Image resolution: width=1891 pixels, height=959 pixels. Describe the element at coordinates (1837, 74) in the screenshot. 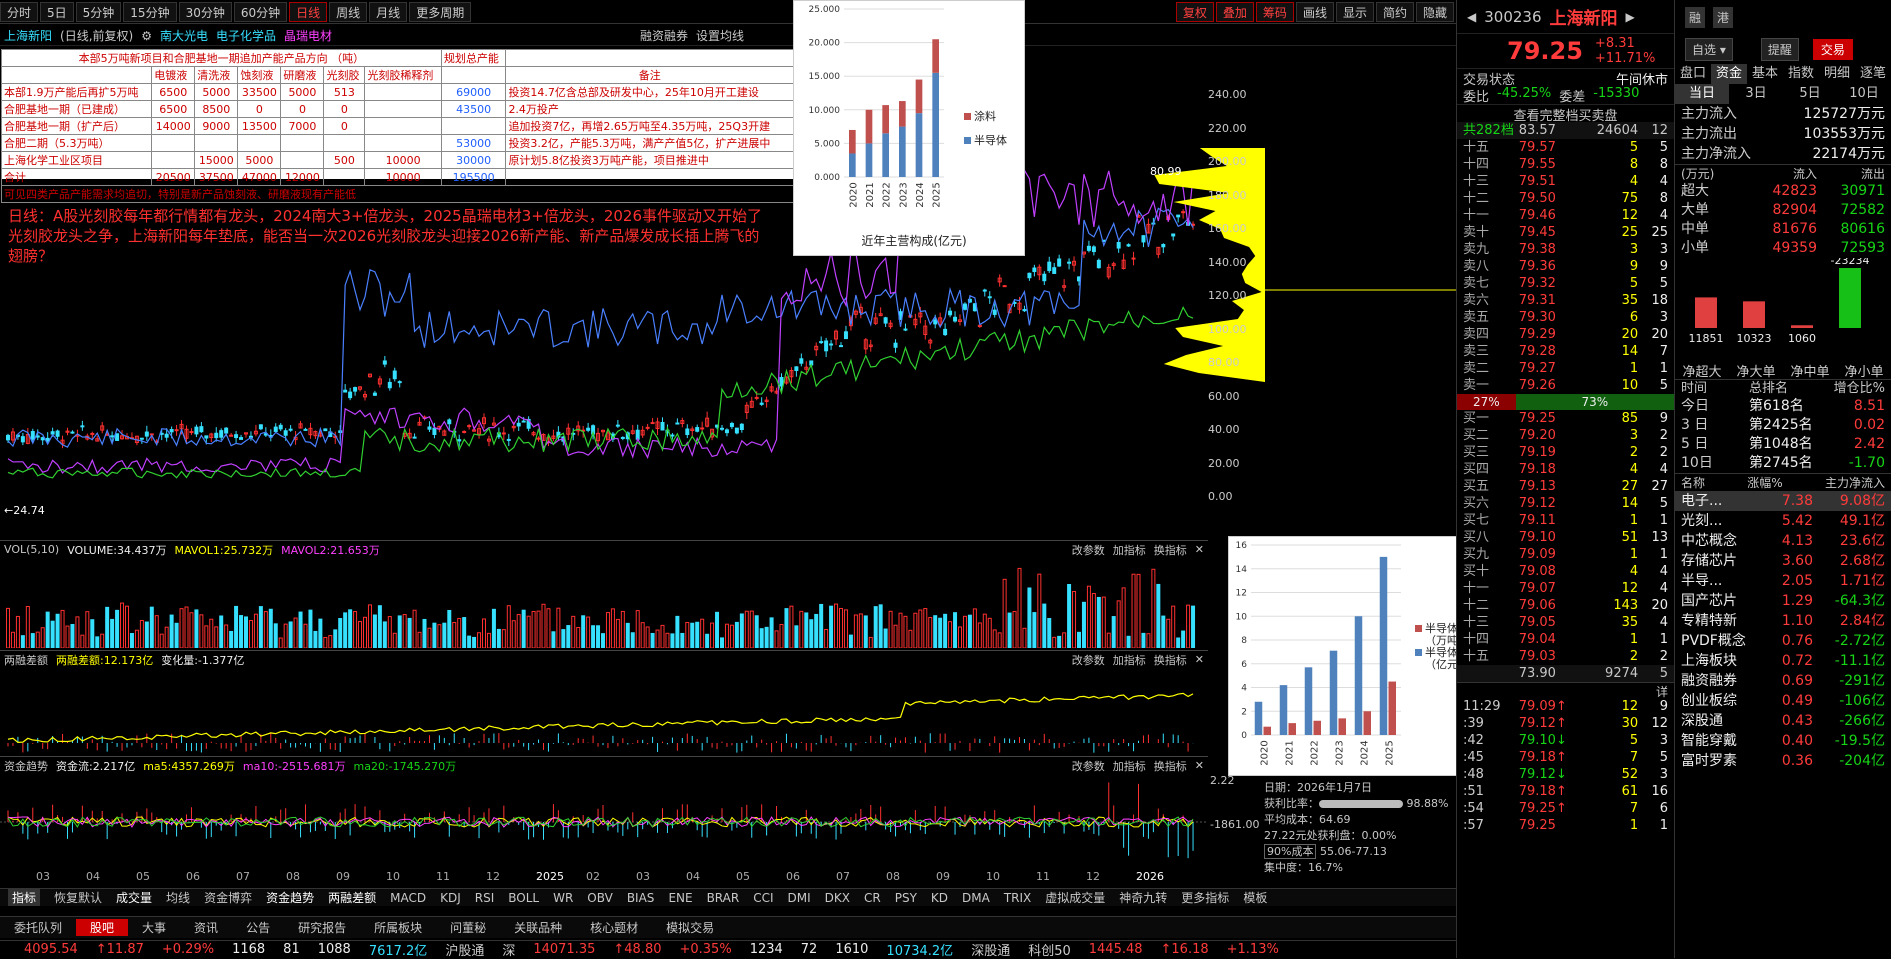

I see `panel-tab-4: 明细` at that location.